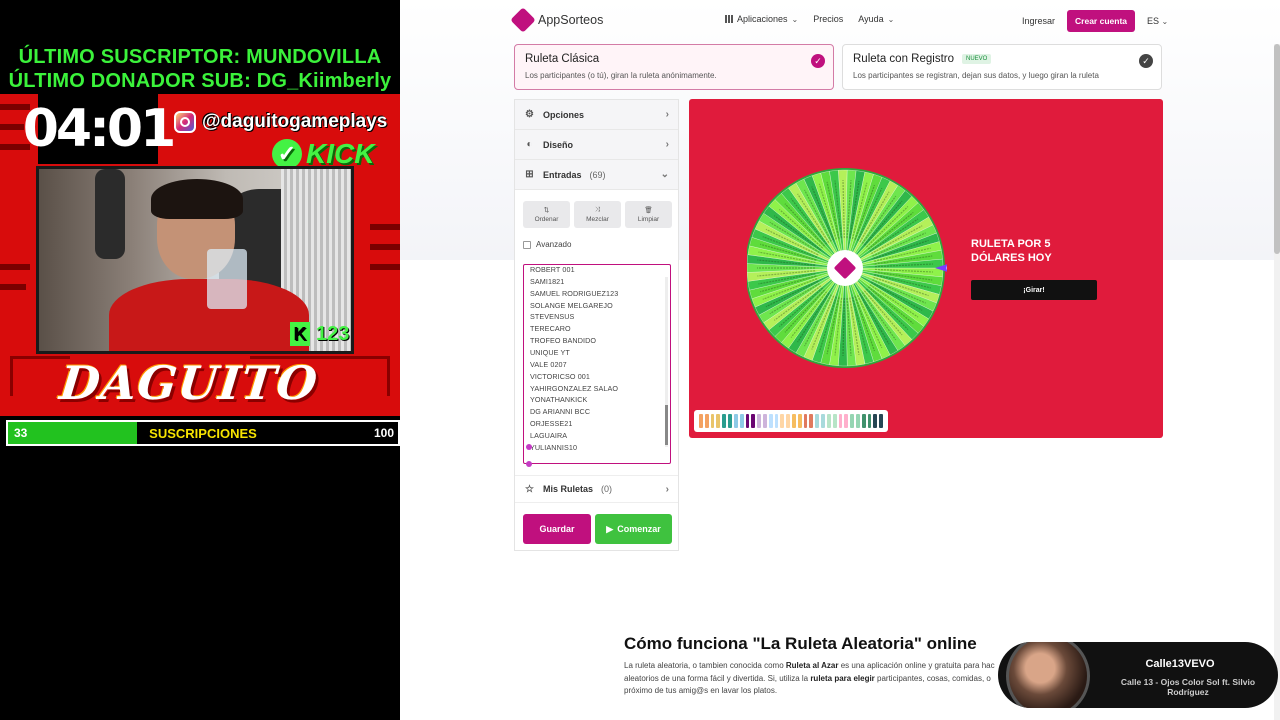  I want to click on roulette-wheel, so click(847, 268).